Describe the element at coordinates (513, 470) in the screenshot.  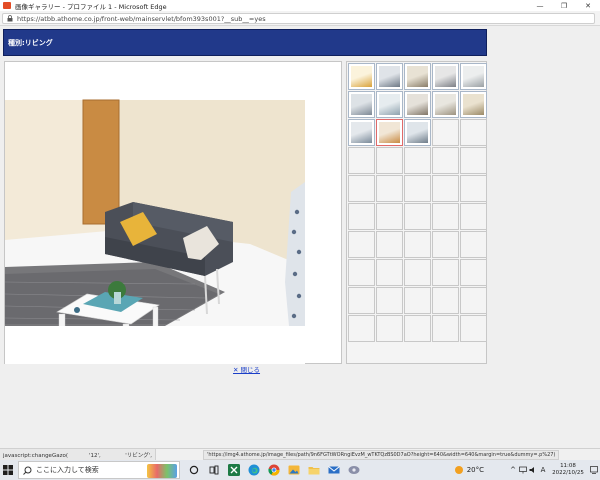
I see `chevron-up-icon: ^` at that location.